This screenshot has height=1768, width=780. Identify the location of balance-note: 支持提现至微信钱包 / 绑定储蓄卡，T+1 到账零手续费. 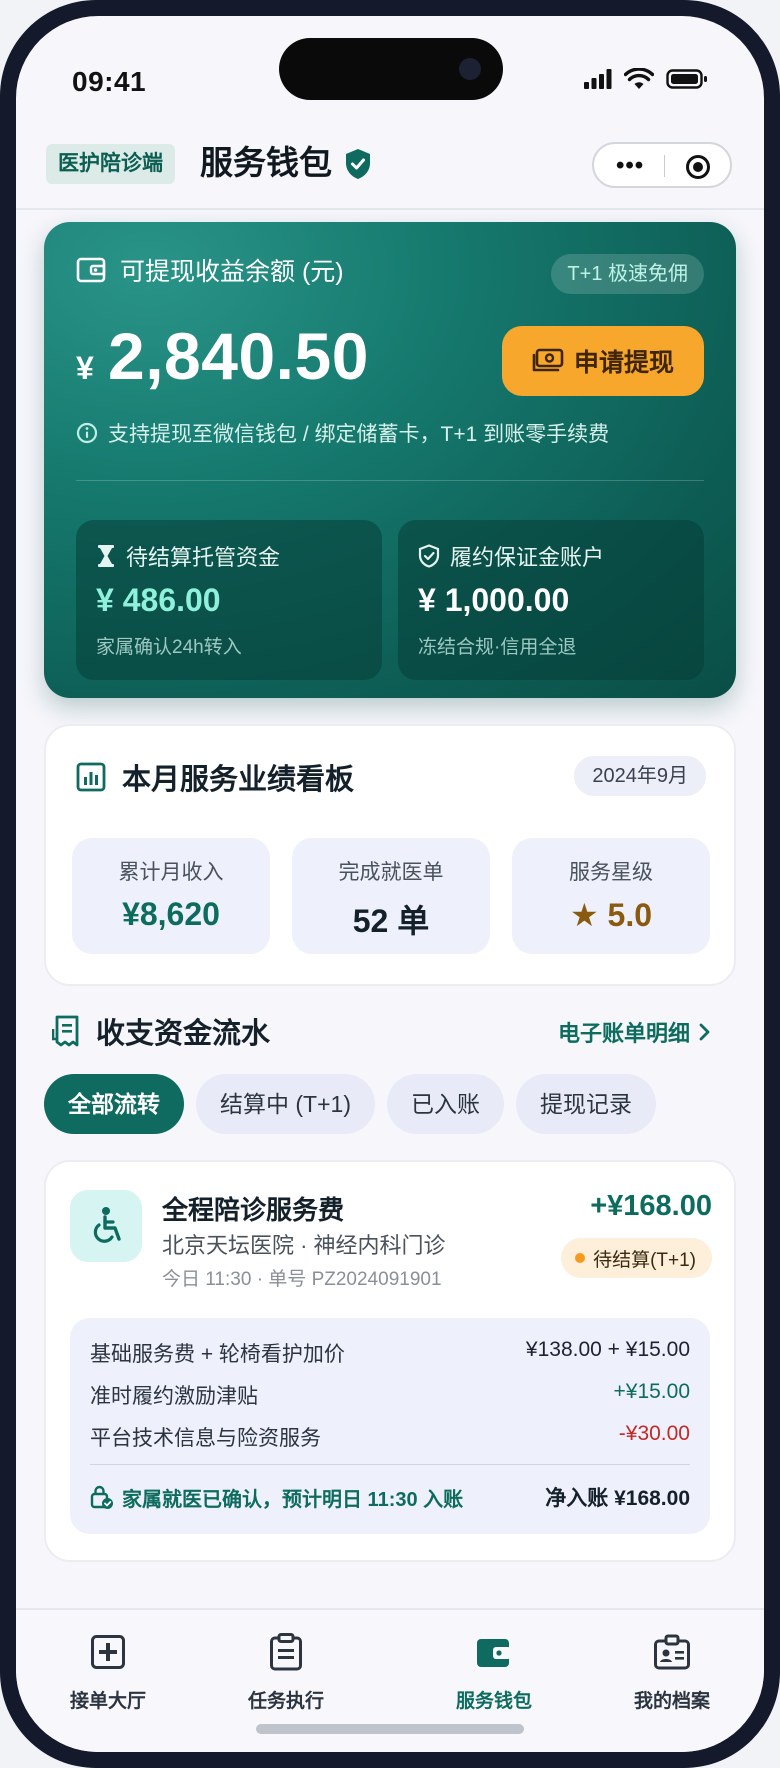
(342, 433).